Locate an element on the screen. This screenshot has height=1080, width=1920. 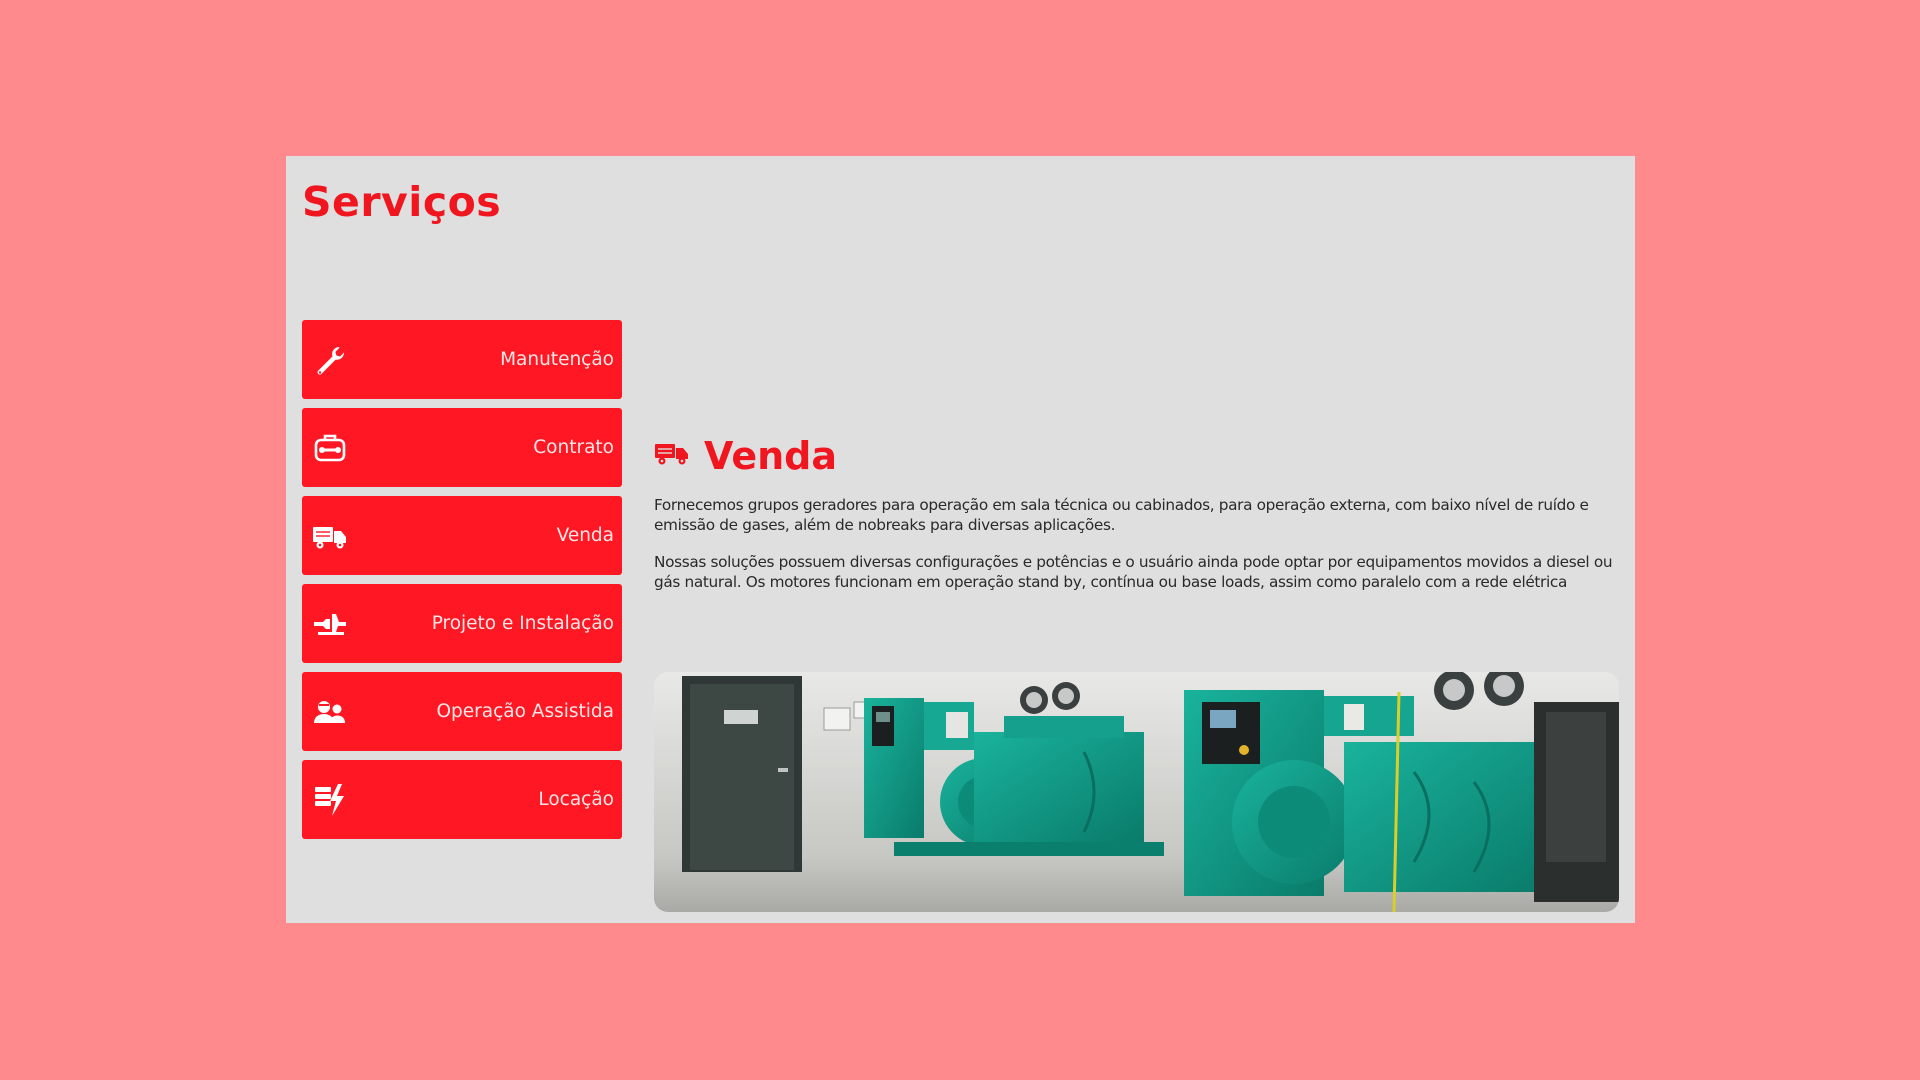
power-rental-icon is located at coordinates (330, 800).